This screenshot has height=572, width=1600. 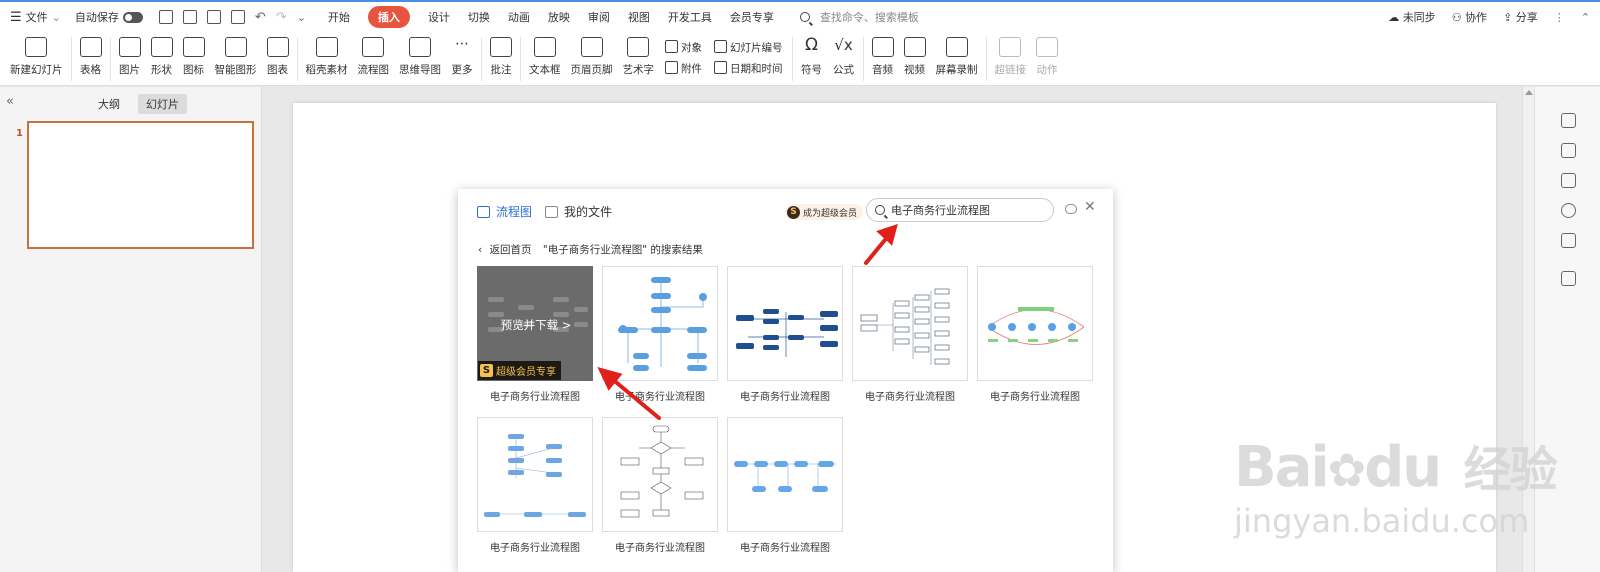 I want to click on tab-design: 设计, so click(x=439, y=17).